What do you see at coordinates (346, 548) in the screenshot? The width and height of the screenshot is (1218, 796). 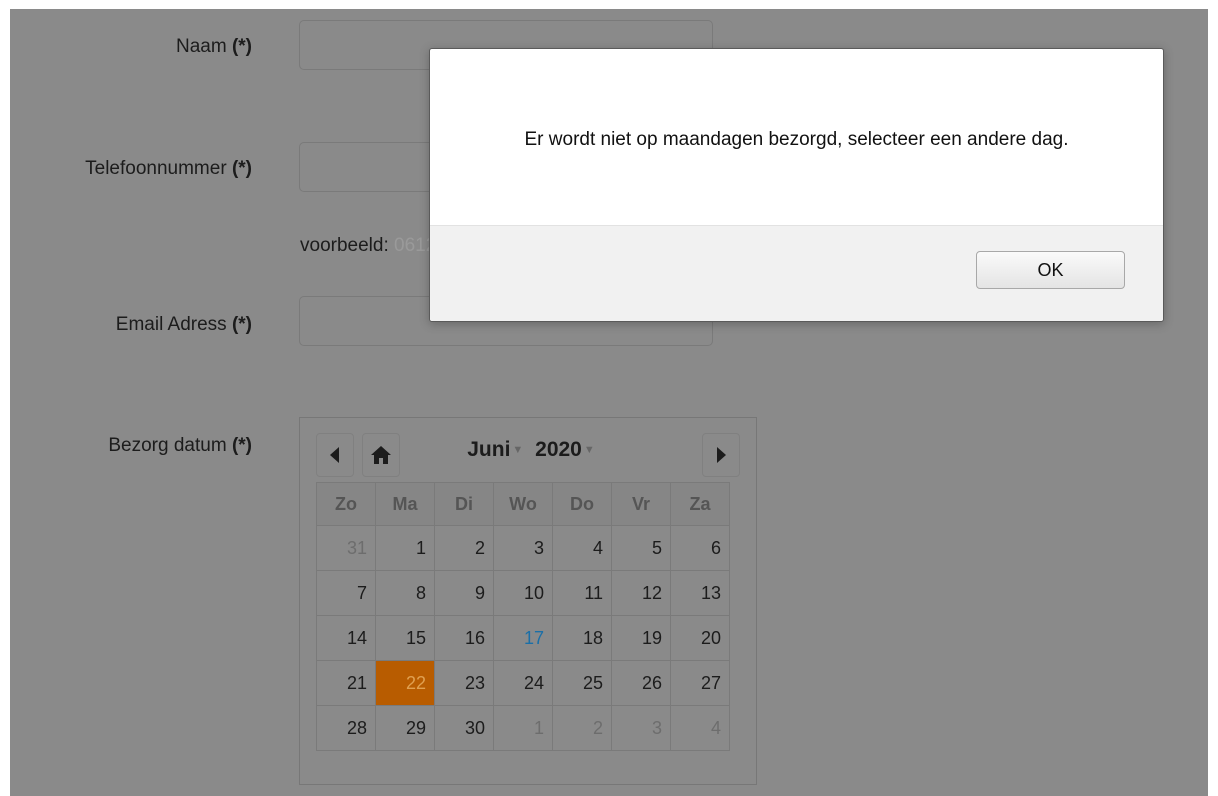 I see `calendar-day: 31` at bounding box center [346, 548].